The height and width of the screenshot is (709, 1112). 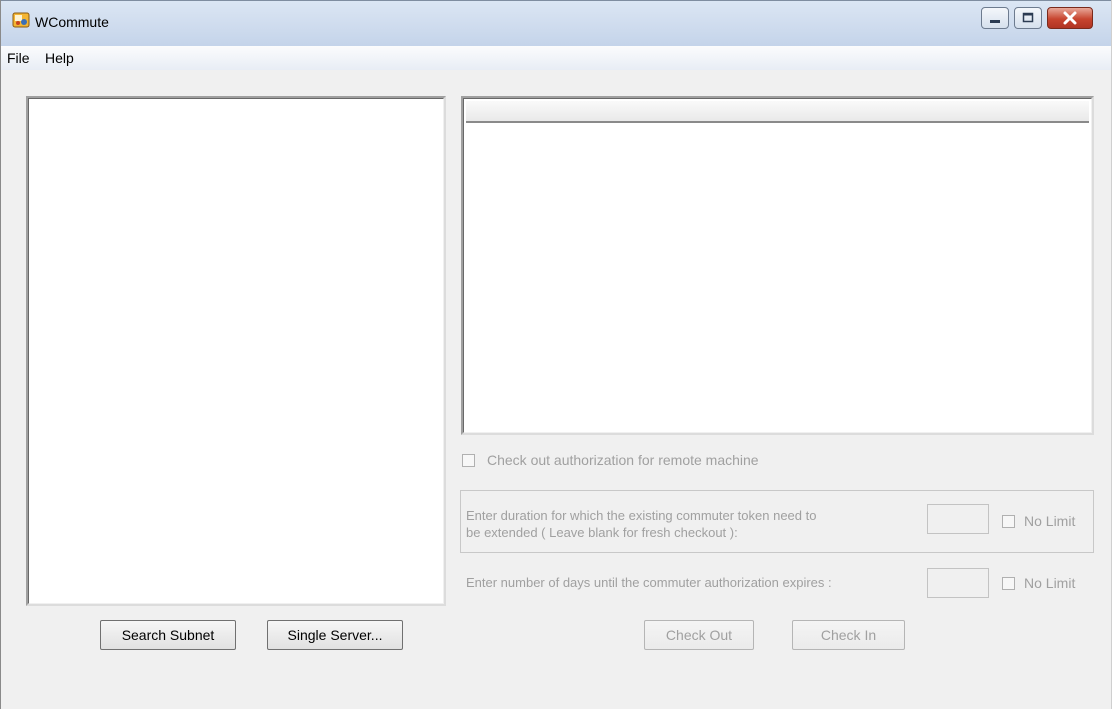 I want to click on duration-no-limit-label: No Limit, so click(x=1050, y=521).